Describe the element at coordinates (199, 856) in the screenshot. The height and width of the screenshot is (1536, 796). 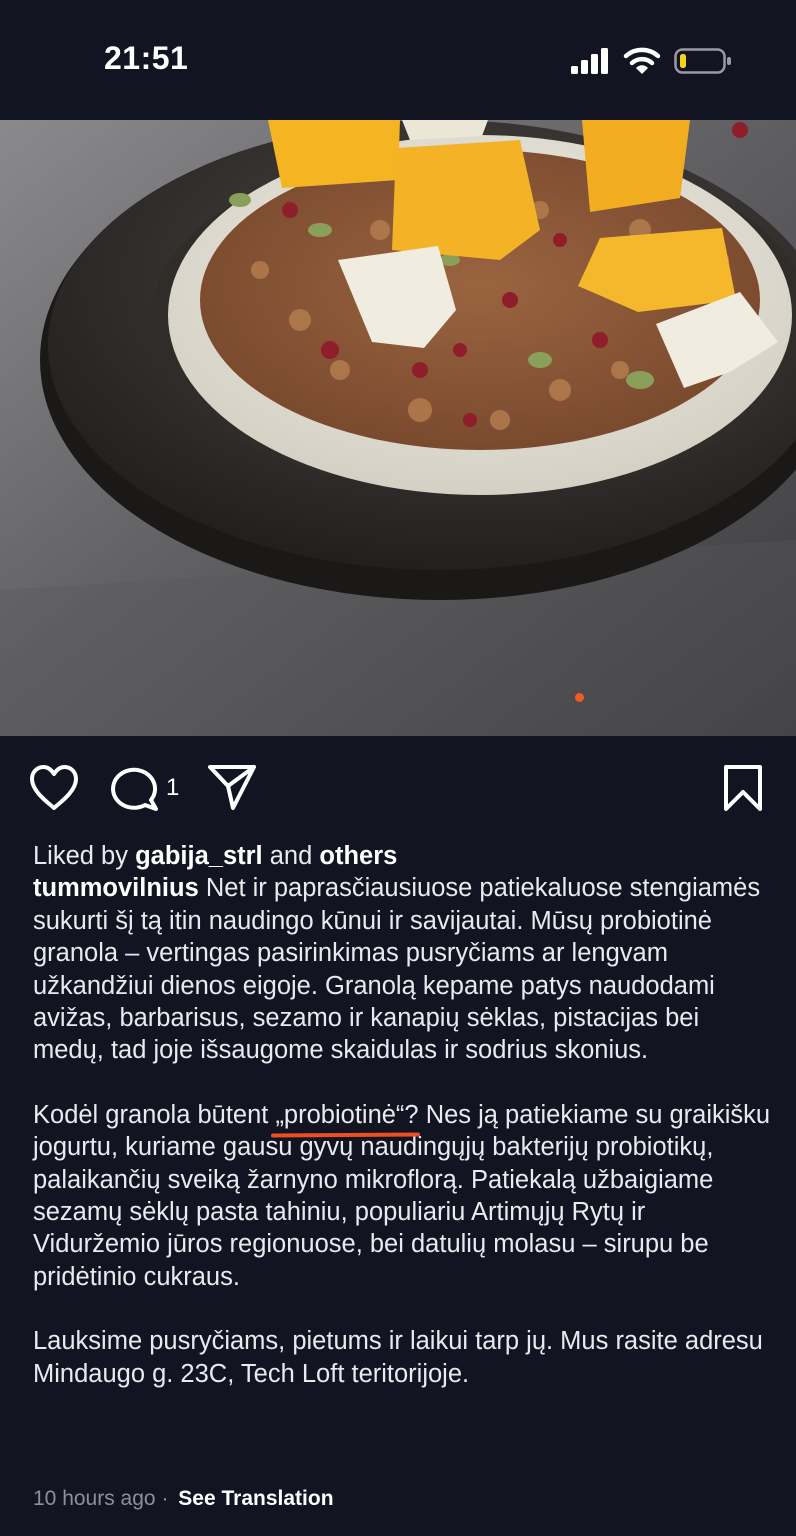
I see `liked-by-user-link: gabija_strl` at that location.